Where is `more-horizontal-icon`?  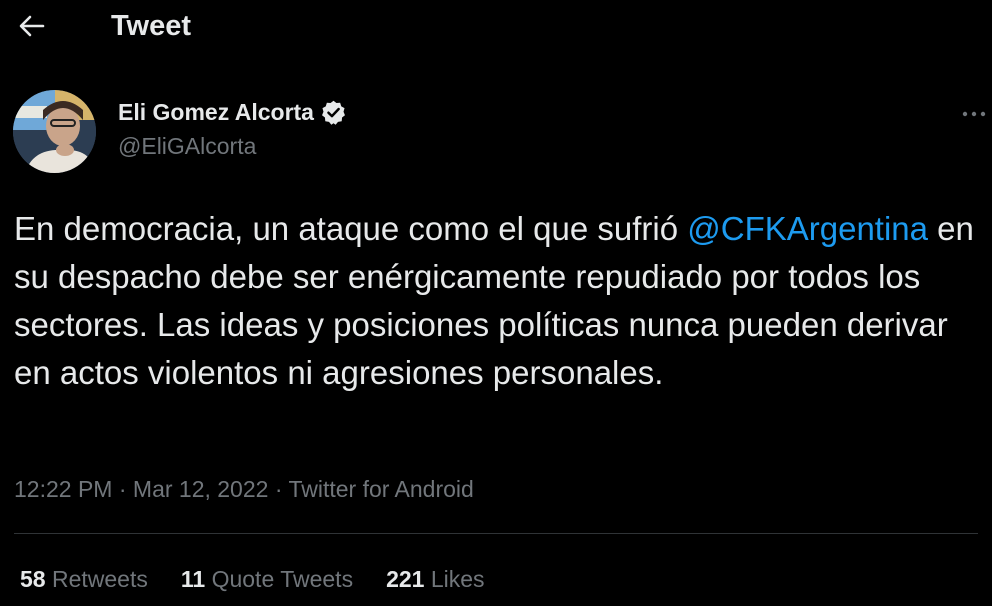
more-horizontal-icon is located at coordinates (974, 114).